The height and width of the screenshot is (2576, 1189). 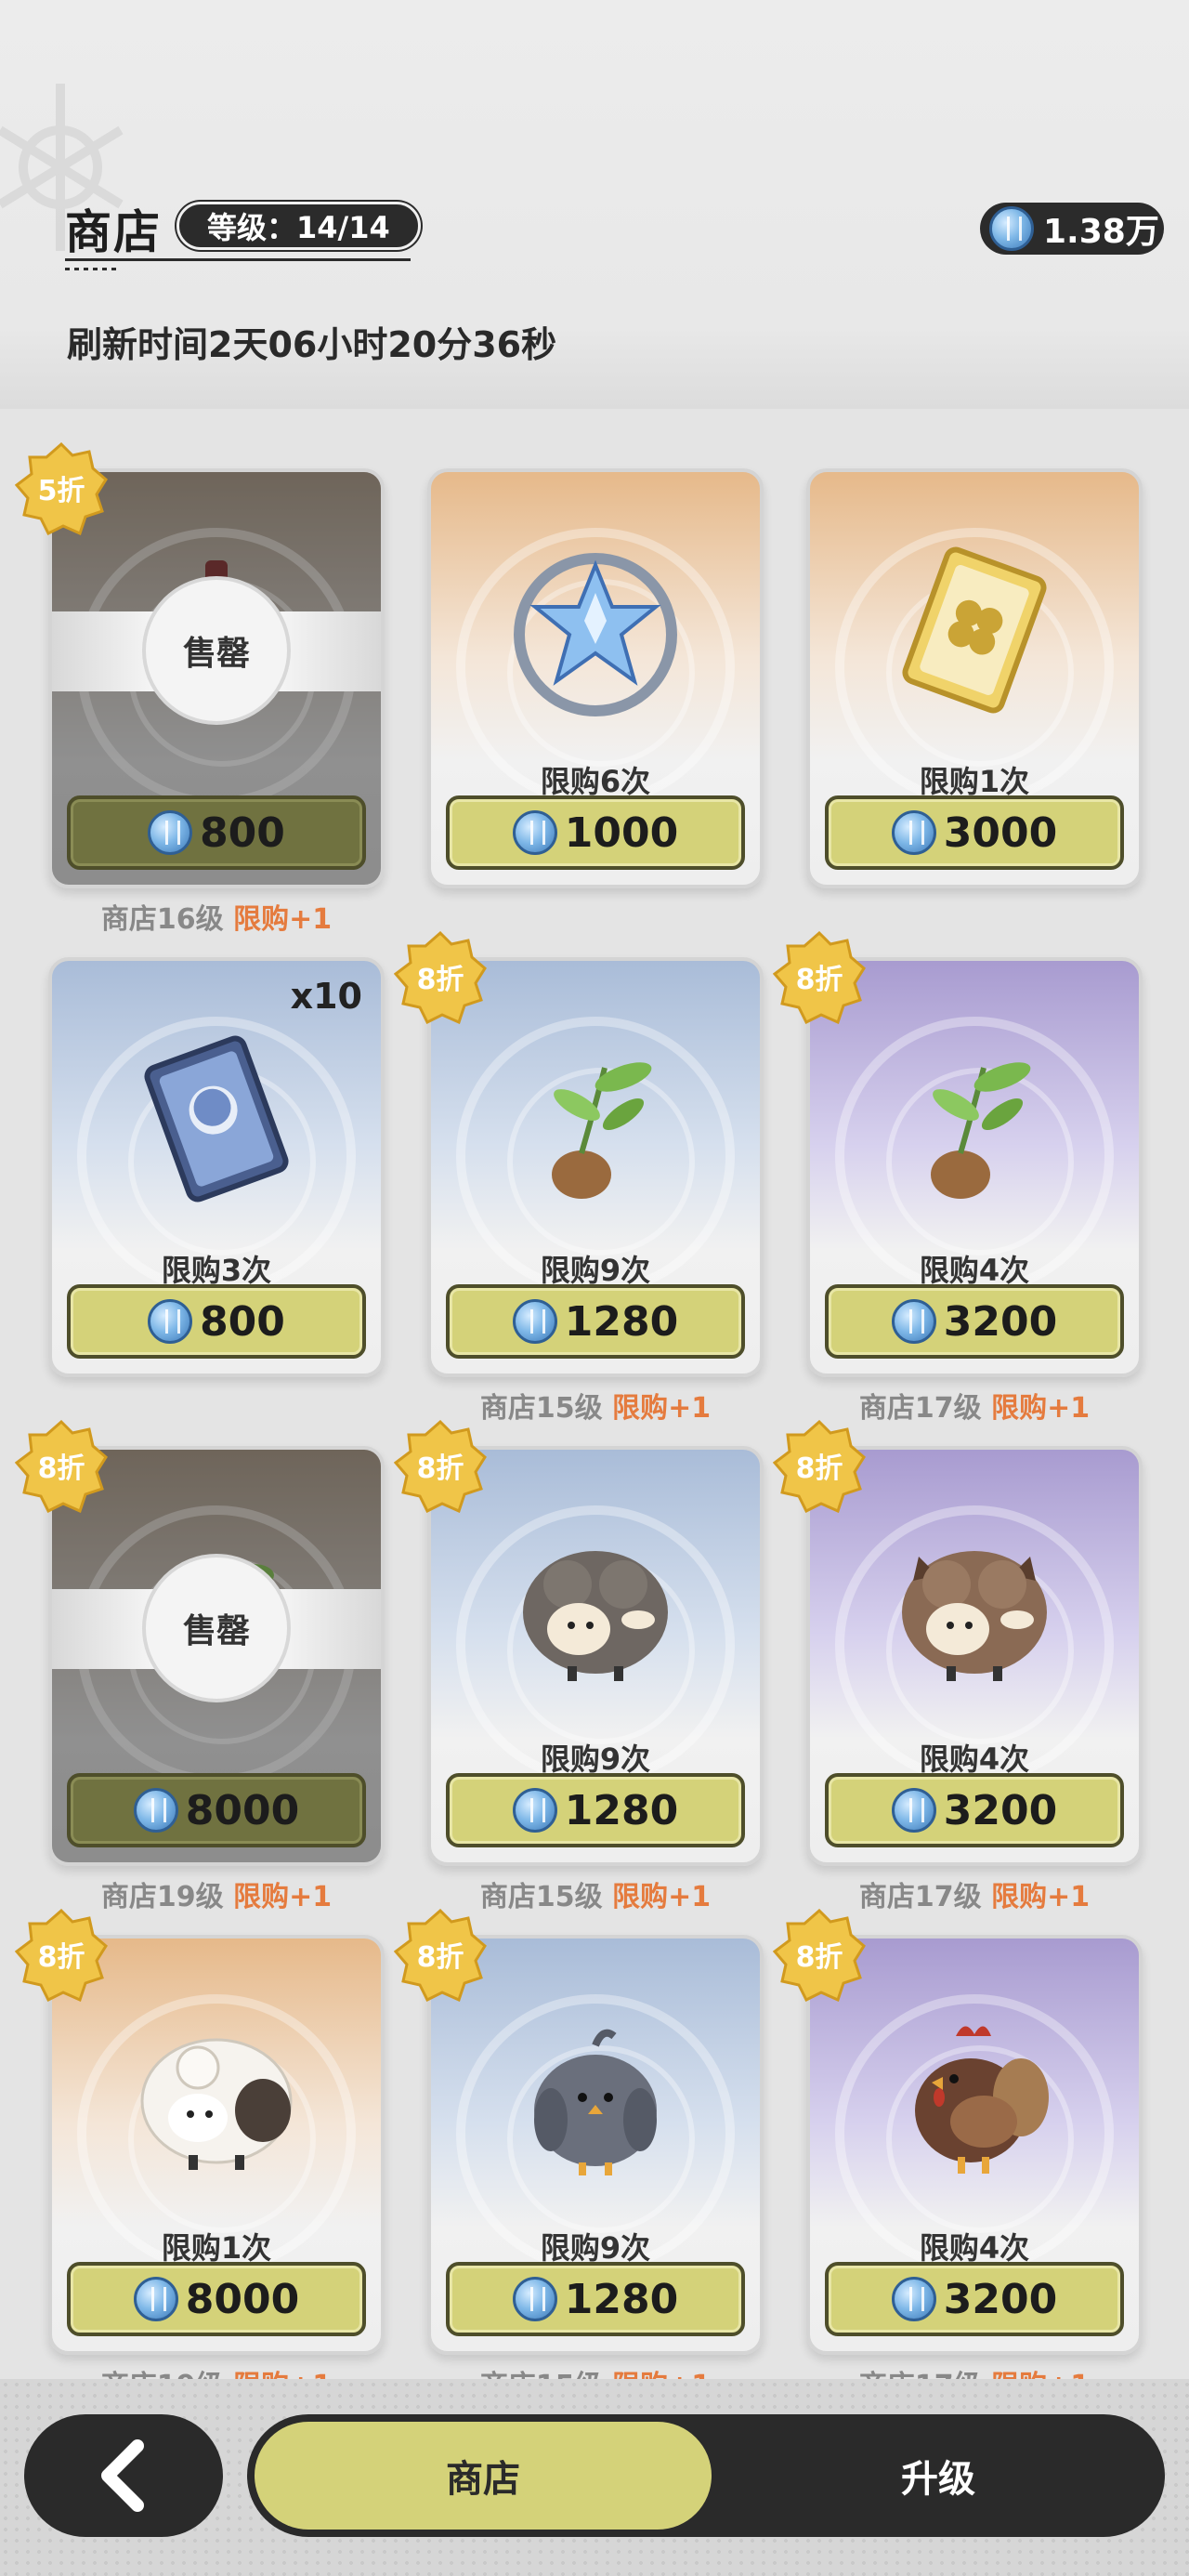 I want to click on refresh-timer: 刷新时间2天06小时20分36秒, so click(x=312, y=344).